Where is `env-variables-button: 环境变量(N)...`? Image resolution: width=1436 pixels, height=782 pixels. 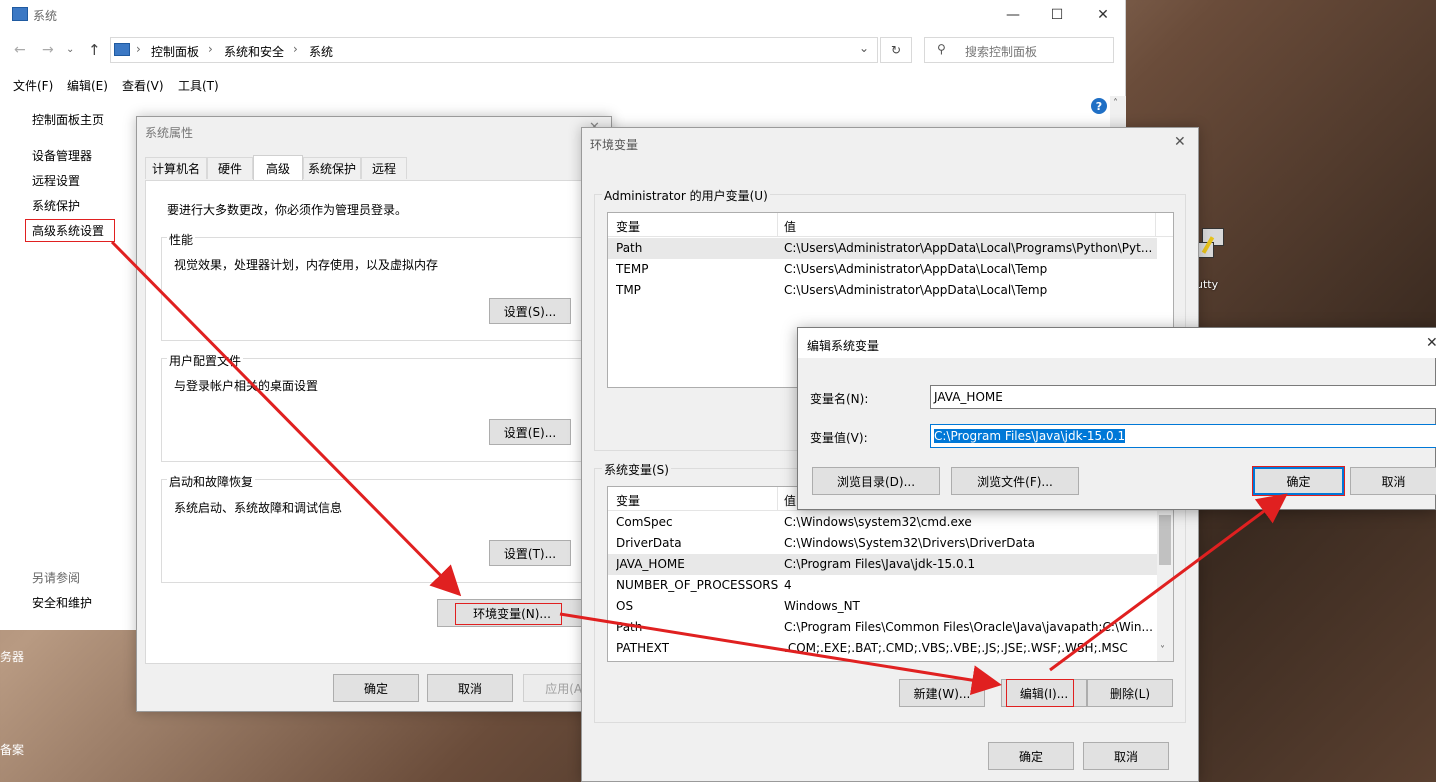 env-variables-button: 环境变量(N)... is located at coordinates (512, 613).